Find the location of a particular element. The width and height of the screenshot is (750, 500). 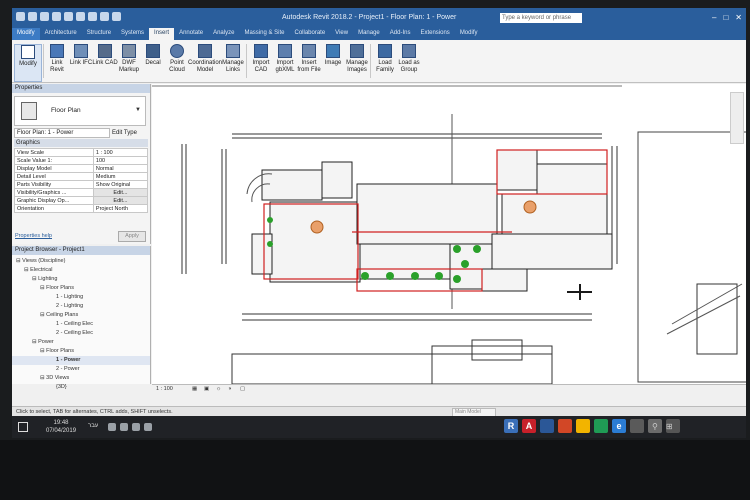

tree-item: ⊟ Electrical is located at coordinates (81, 270).